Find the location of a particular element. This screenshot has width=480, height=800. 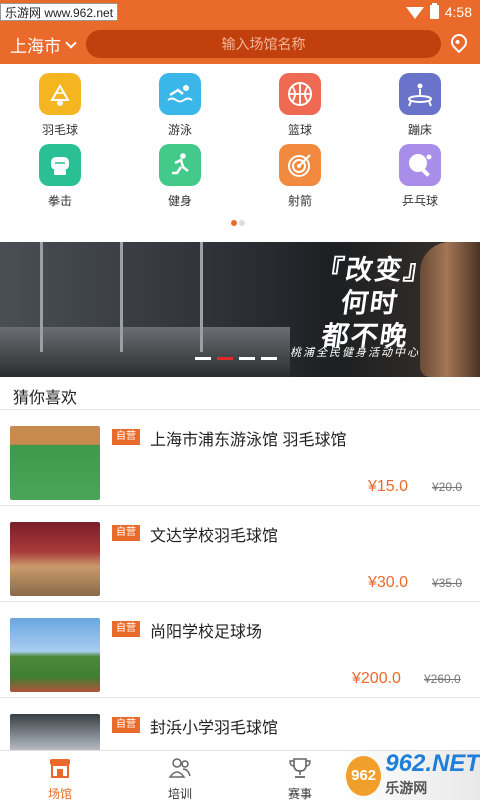

category-table-tennis: 乒乓球 is located at coordinates (420, 176).